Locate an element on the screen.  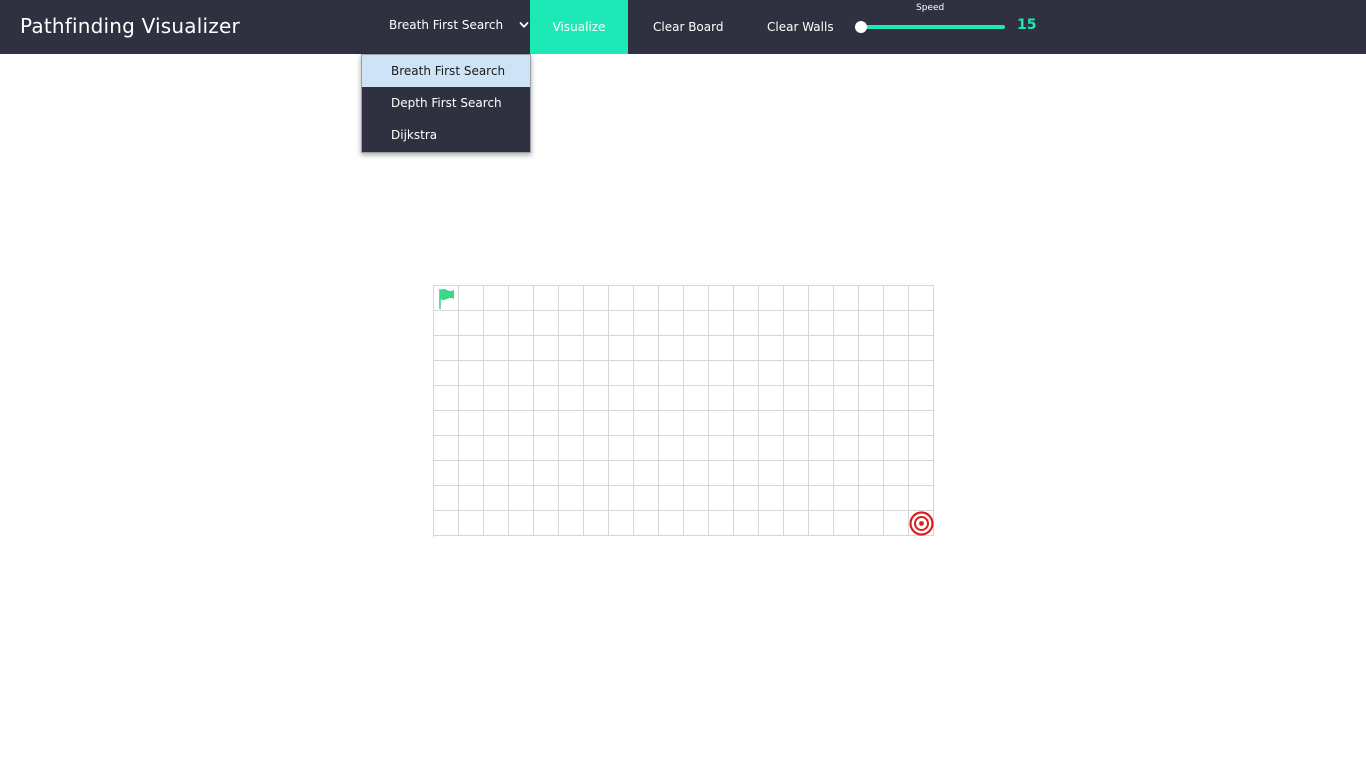
speed-slider-track is located at coordinates (932, 27).